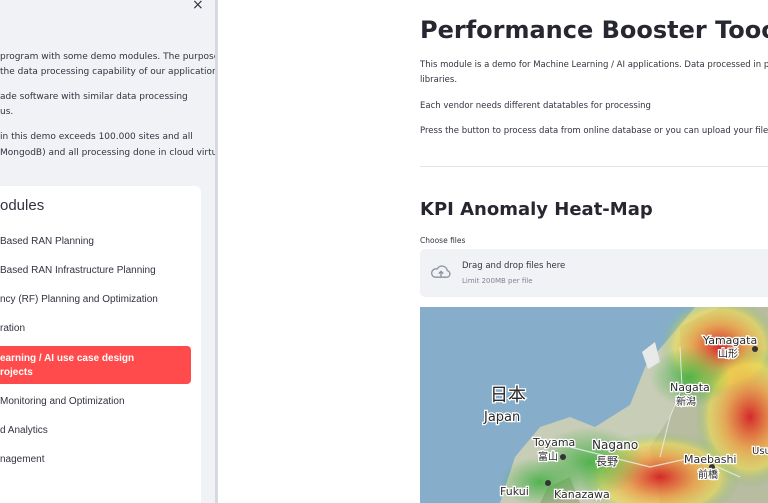 The height and width of the screenshot is (503, 768). I want to click on close-sidebar-icon: ×, so click(198, 6).